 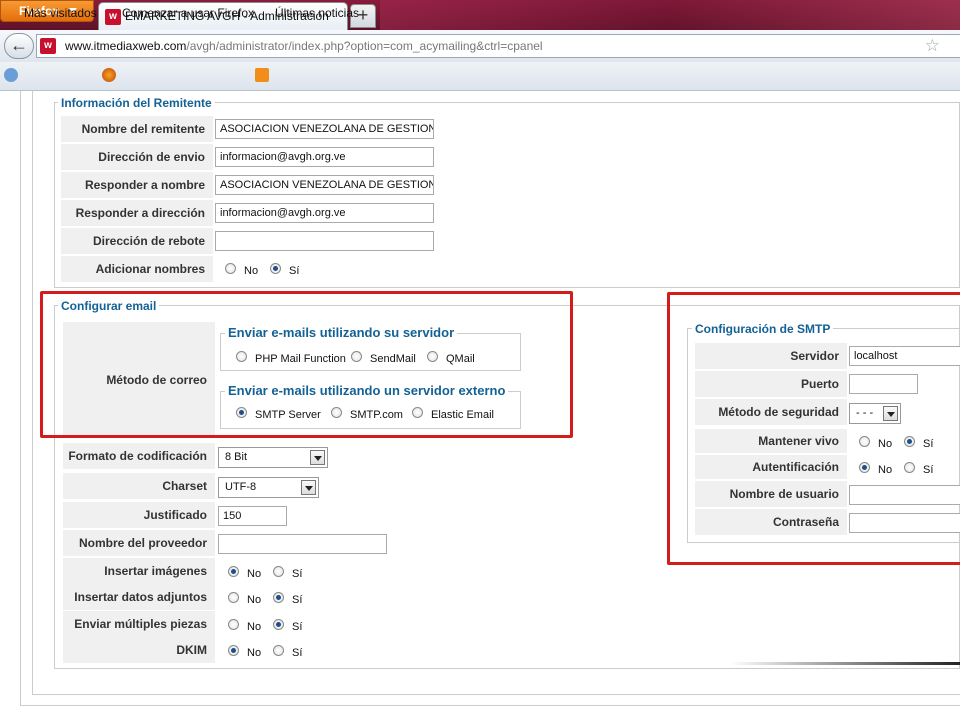 What do you see at coordinates (233, 624) in the screenshot?
I see `multipart-no-radio` at bounding box center [233, 624].